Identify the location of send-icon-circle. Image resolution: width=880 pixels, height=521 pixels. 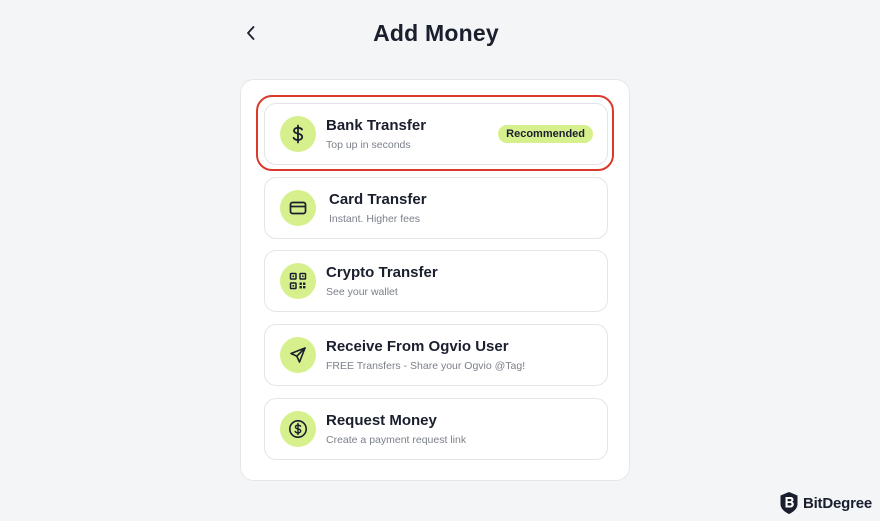
(298, 355).